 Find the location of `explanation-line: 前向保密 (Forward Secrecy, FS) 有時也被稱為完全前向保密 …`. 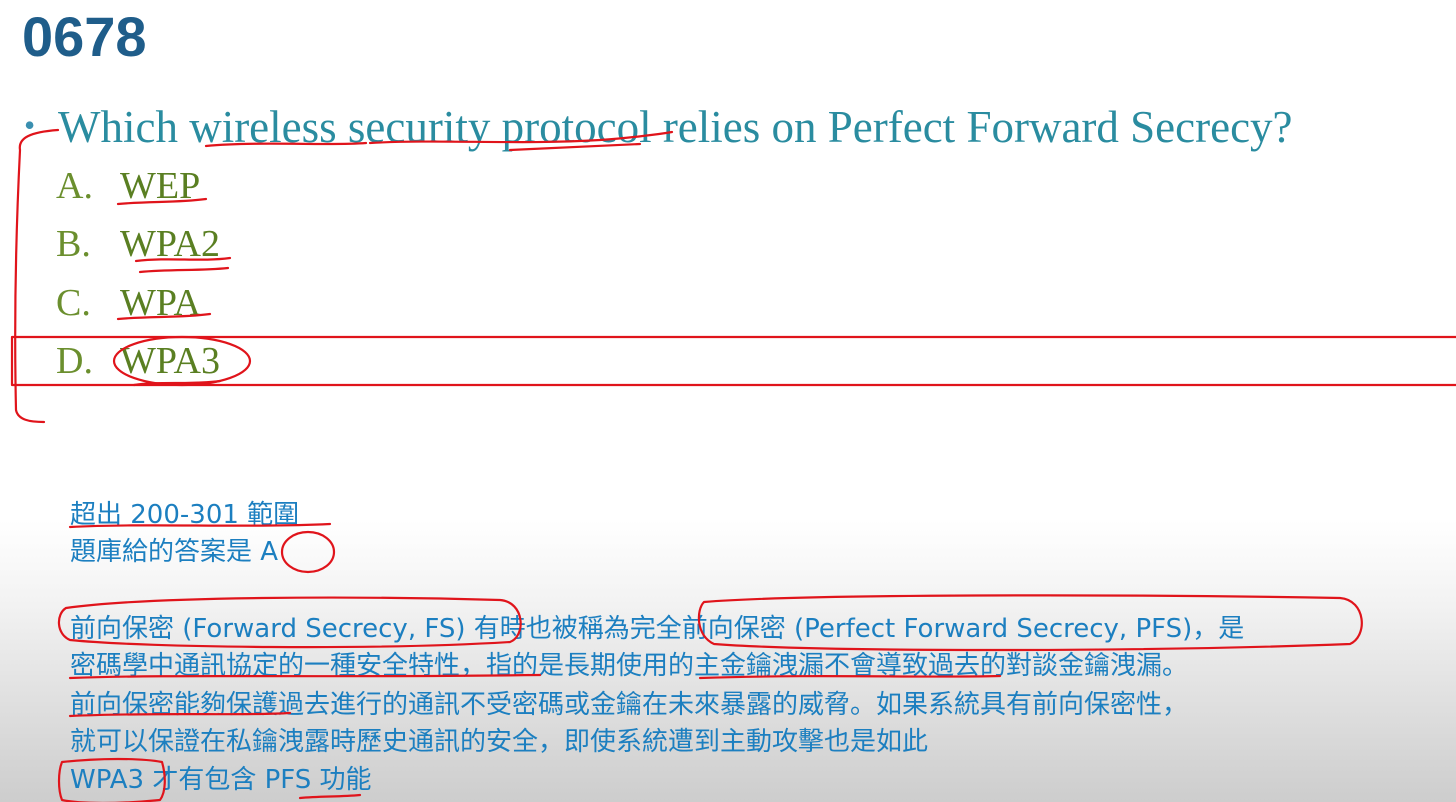

explanation-line: 前向保密 (Forward Secrecy, FS) 有時也被稱為完全前向保密 … is located at coordinates (657, 629).